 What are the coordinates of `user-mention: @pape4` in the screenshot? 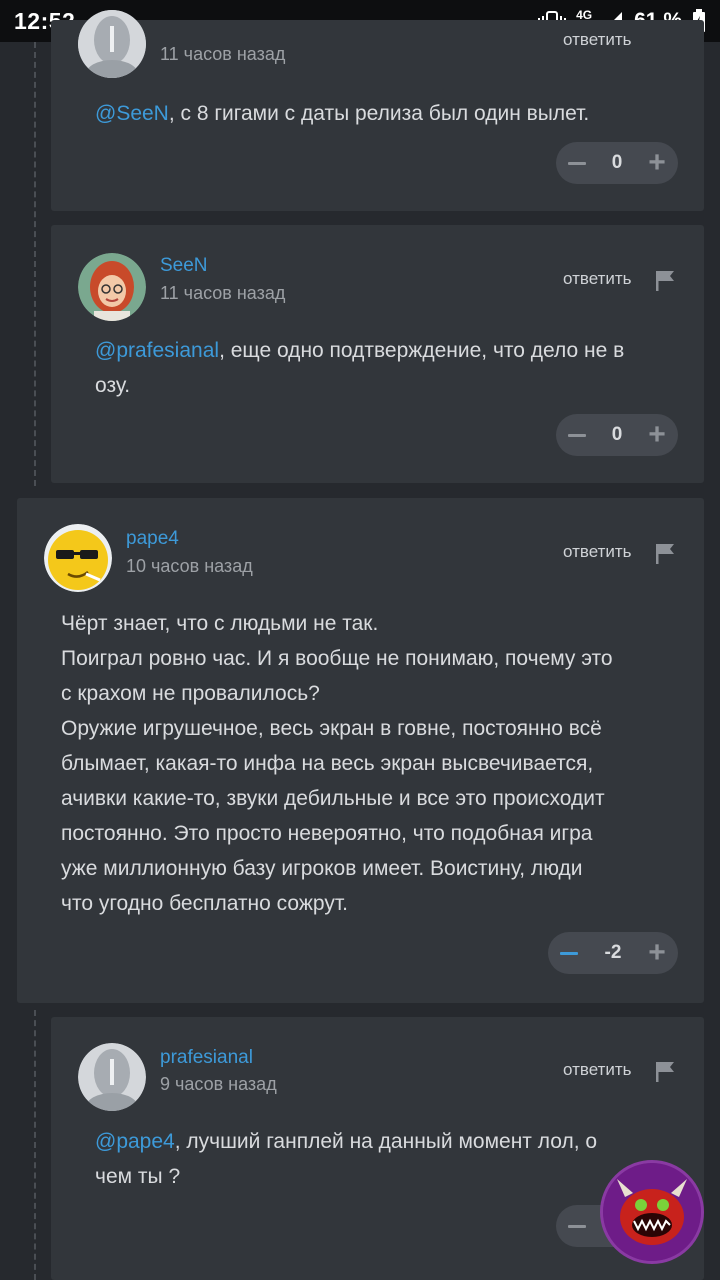 It's located at (135, 1141).